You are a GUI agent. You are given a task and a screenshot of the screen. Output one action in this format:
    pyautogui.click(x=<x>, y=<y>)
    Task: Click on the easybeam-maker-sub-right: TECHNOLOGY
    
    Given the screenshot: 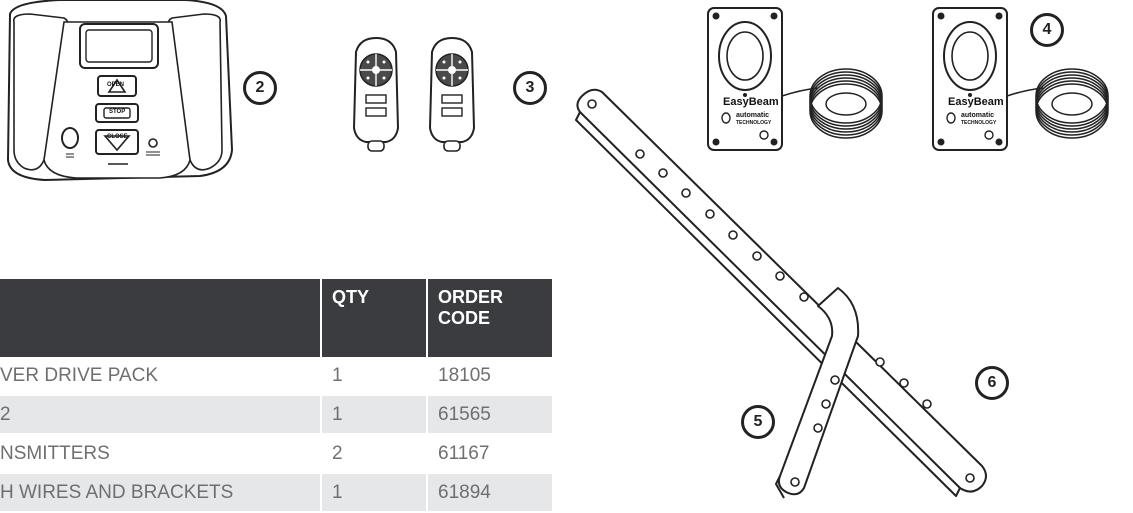 What is the action you would take?
    pyautogui.click(x=979, y=123)
    